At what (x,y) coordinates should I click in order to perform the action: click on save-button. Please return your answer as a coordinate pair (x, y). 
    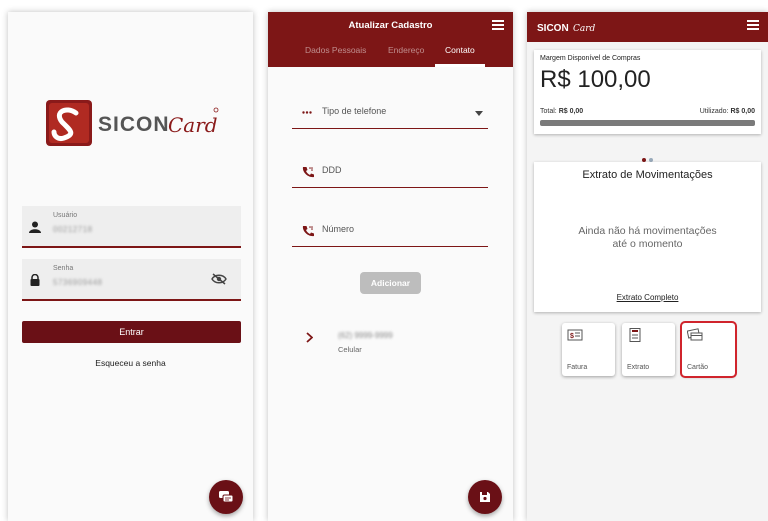
    Looking at the image, I should click on (485, 497).